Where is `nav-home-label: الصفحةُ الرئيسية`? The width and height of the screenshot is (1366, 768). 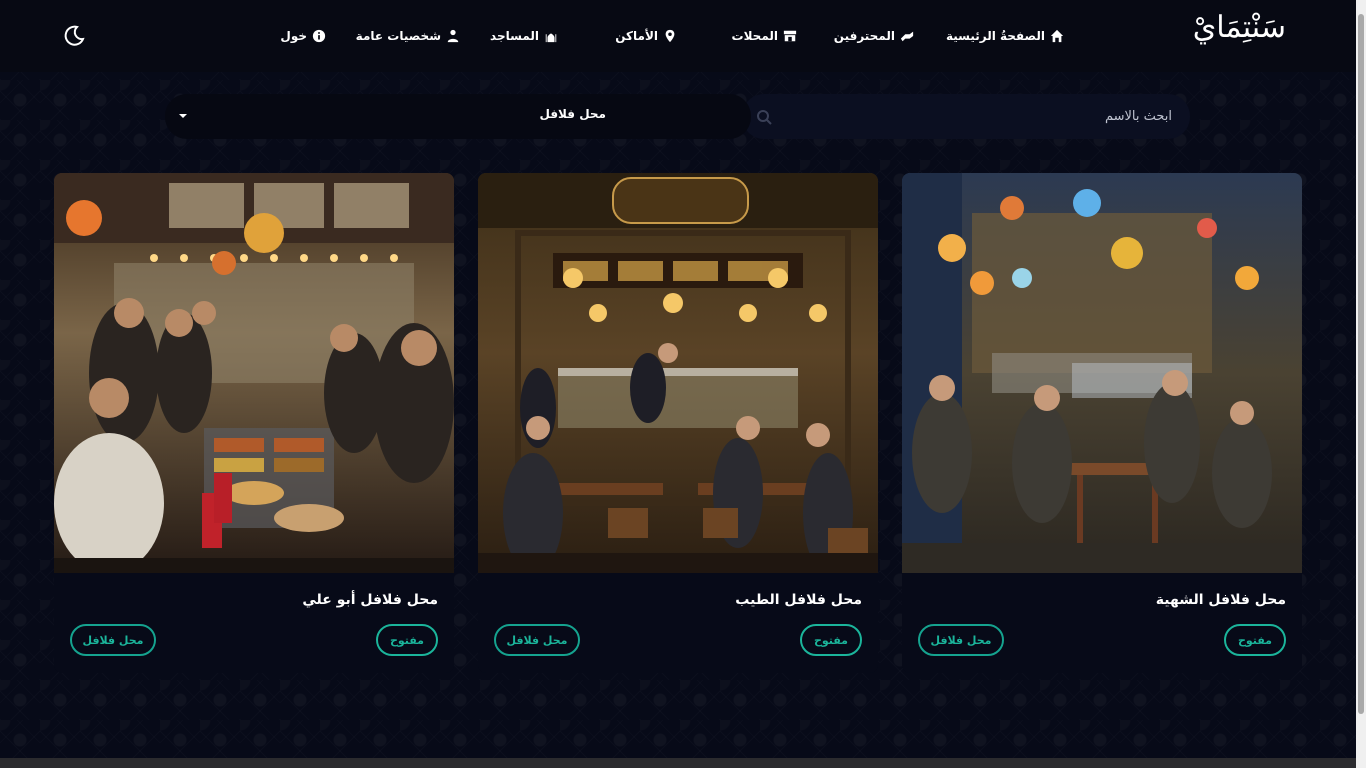
nav-home-label: الصفحةُ الرئيسية is located at coordinates (995, 36).